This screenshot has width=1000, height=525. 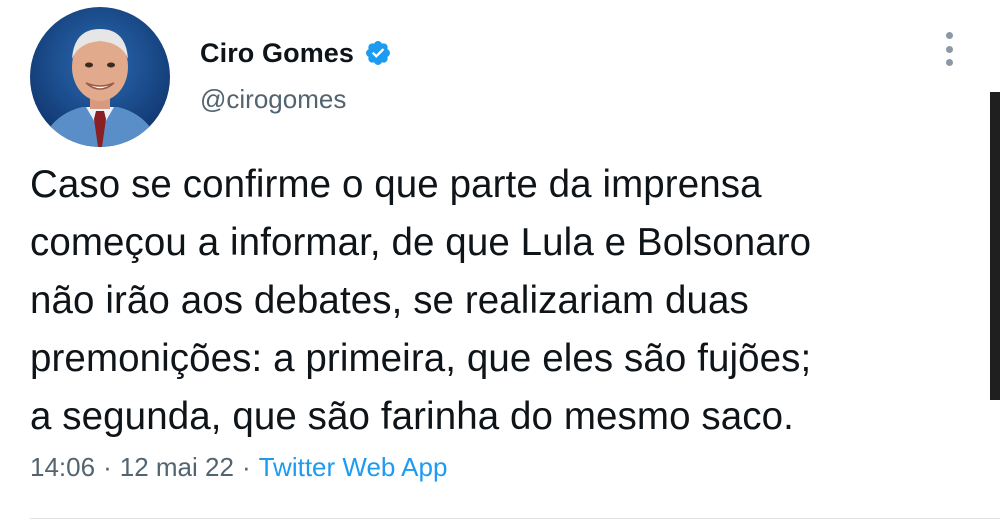 I want to click on verified-badge-icon, so click(x=378, y=53).